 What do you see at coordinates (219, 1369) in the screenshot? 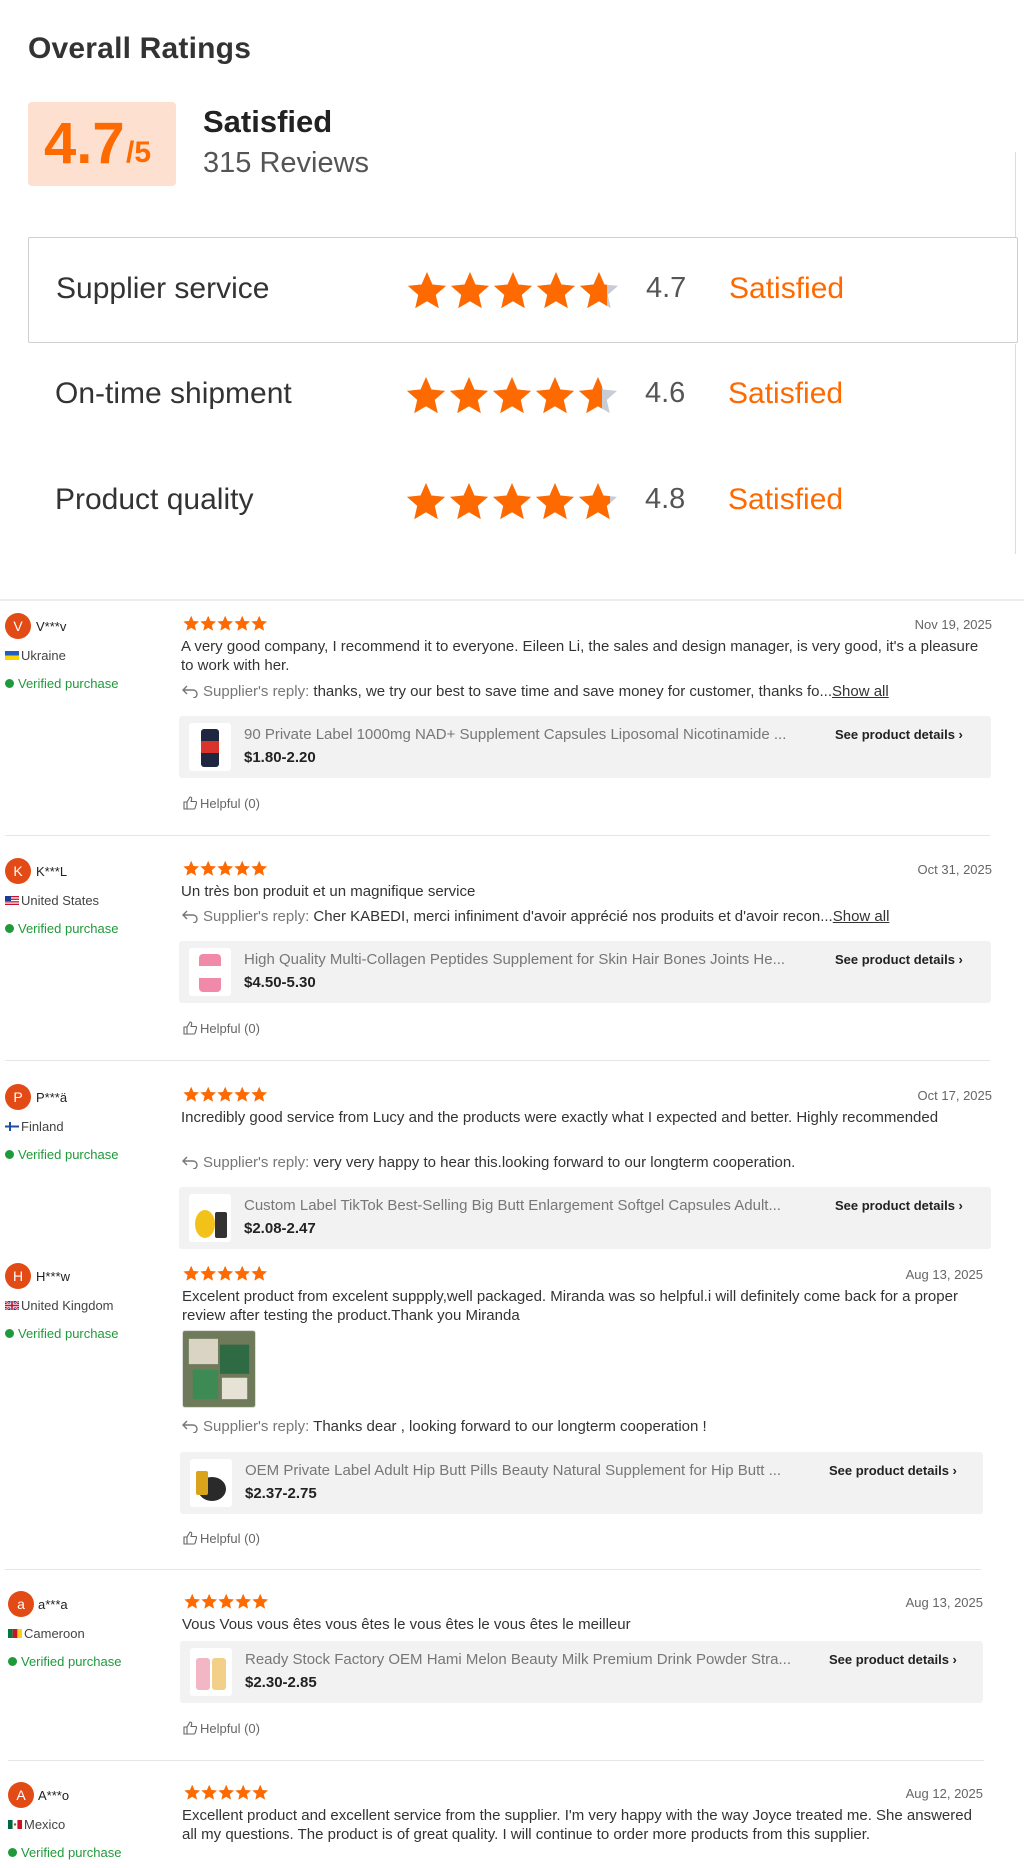
I see `review-photo` at bounding box center [219, 1369].